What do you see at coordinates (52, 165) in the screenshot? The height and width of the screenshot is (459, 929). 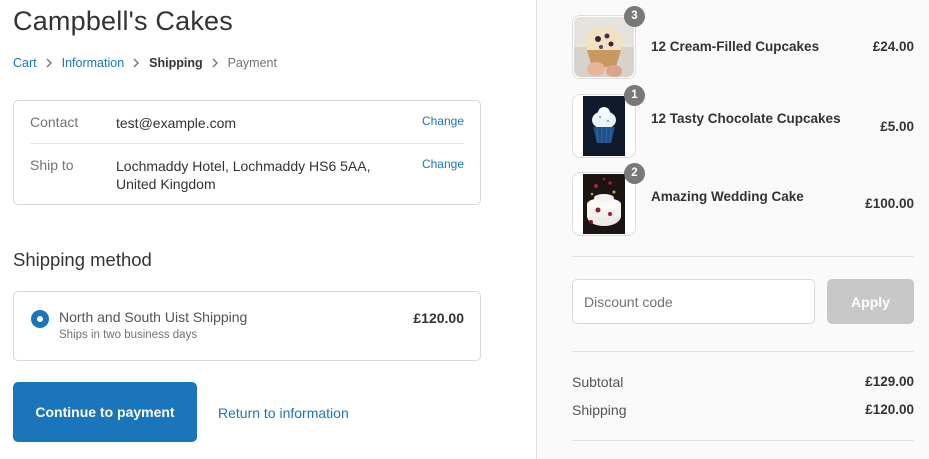 I see `ship-to-label: Ship to` at bounding box center [52, 165].